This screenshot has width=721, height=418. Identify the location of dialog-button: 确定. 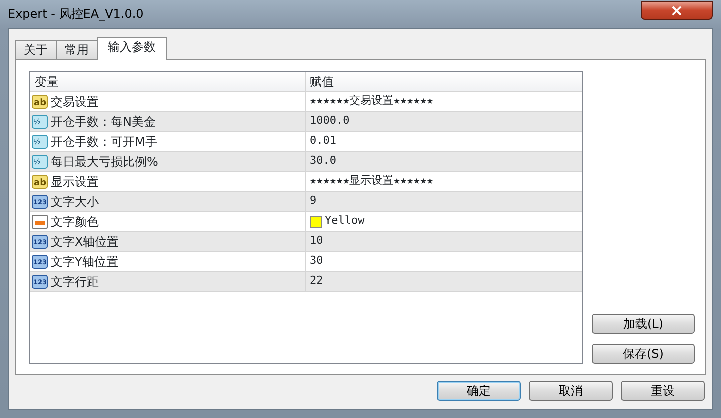
(479, 391).